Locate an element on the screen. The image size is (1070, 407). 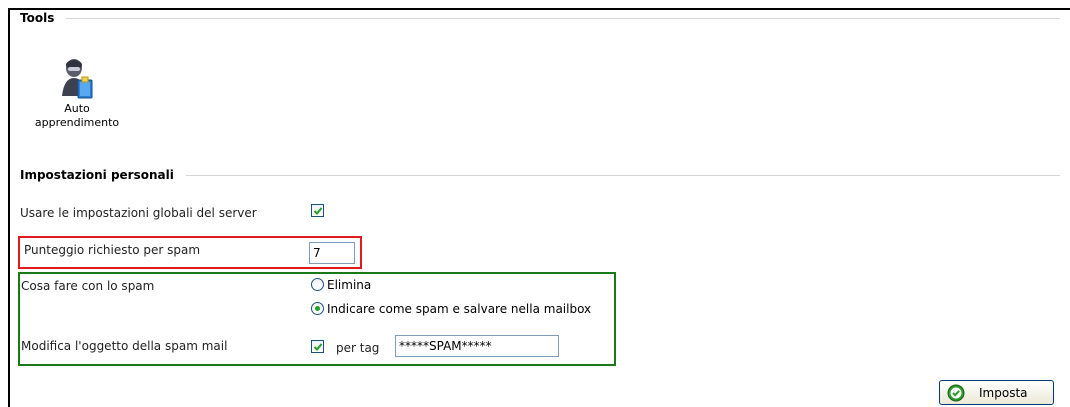
modify-subject-label: Modifica l'oggetto della spam mail is located at coordinates (124, 346).